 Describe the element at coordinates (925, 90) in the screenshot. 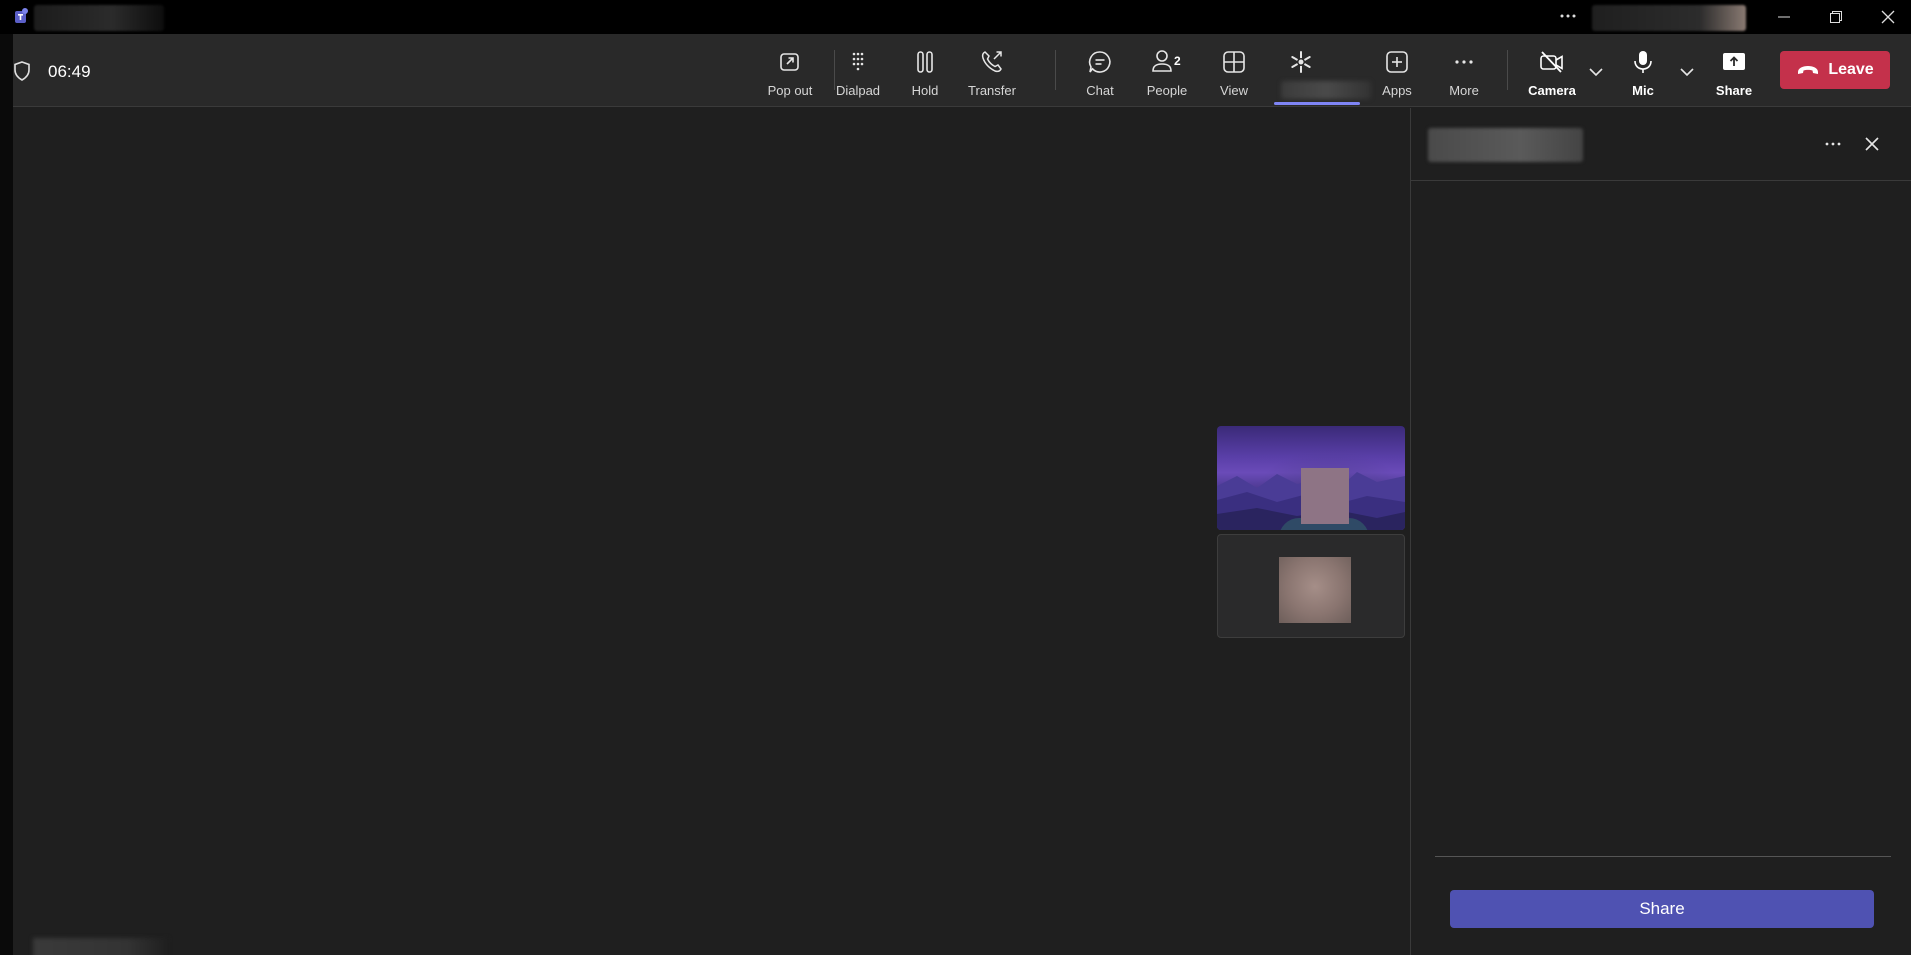

I see `hold-label: Hold` at that location.